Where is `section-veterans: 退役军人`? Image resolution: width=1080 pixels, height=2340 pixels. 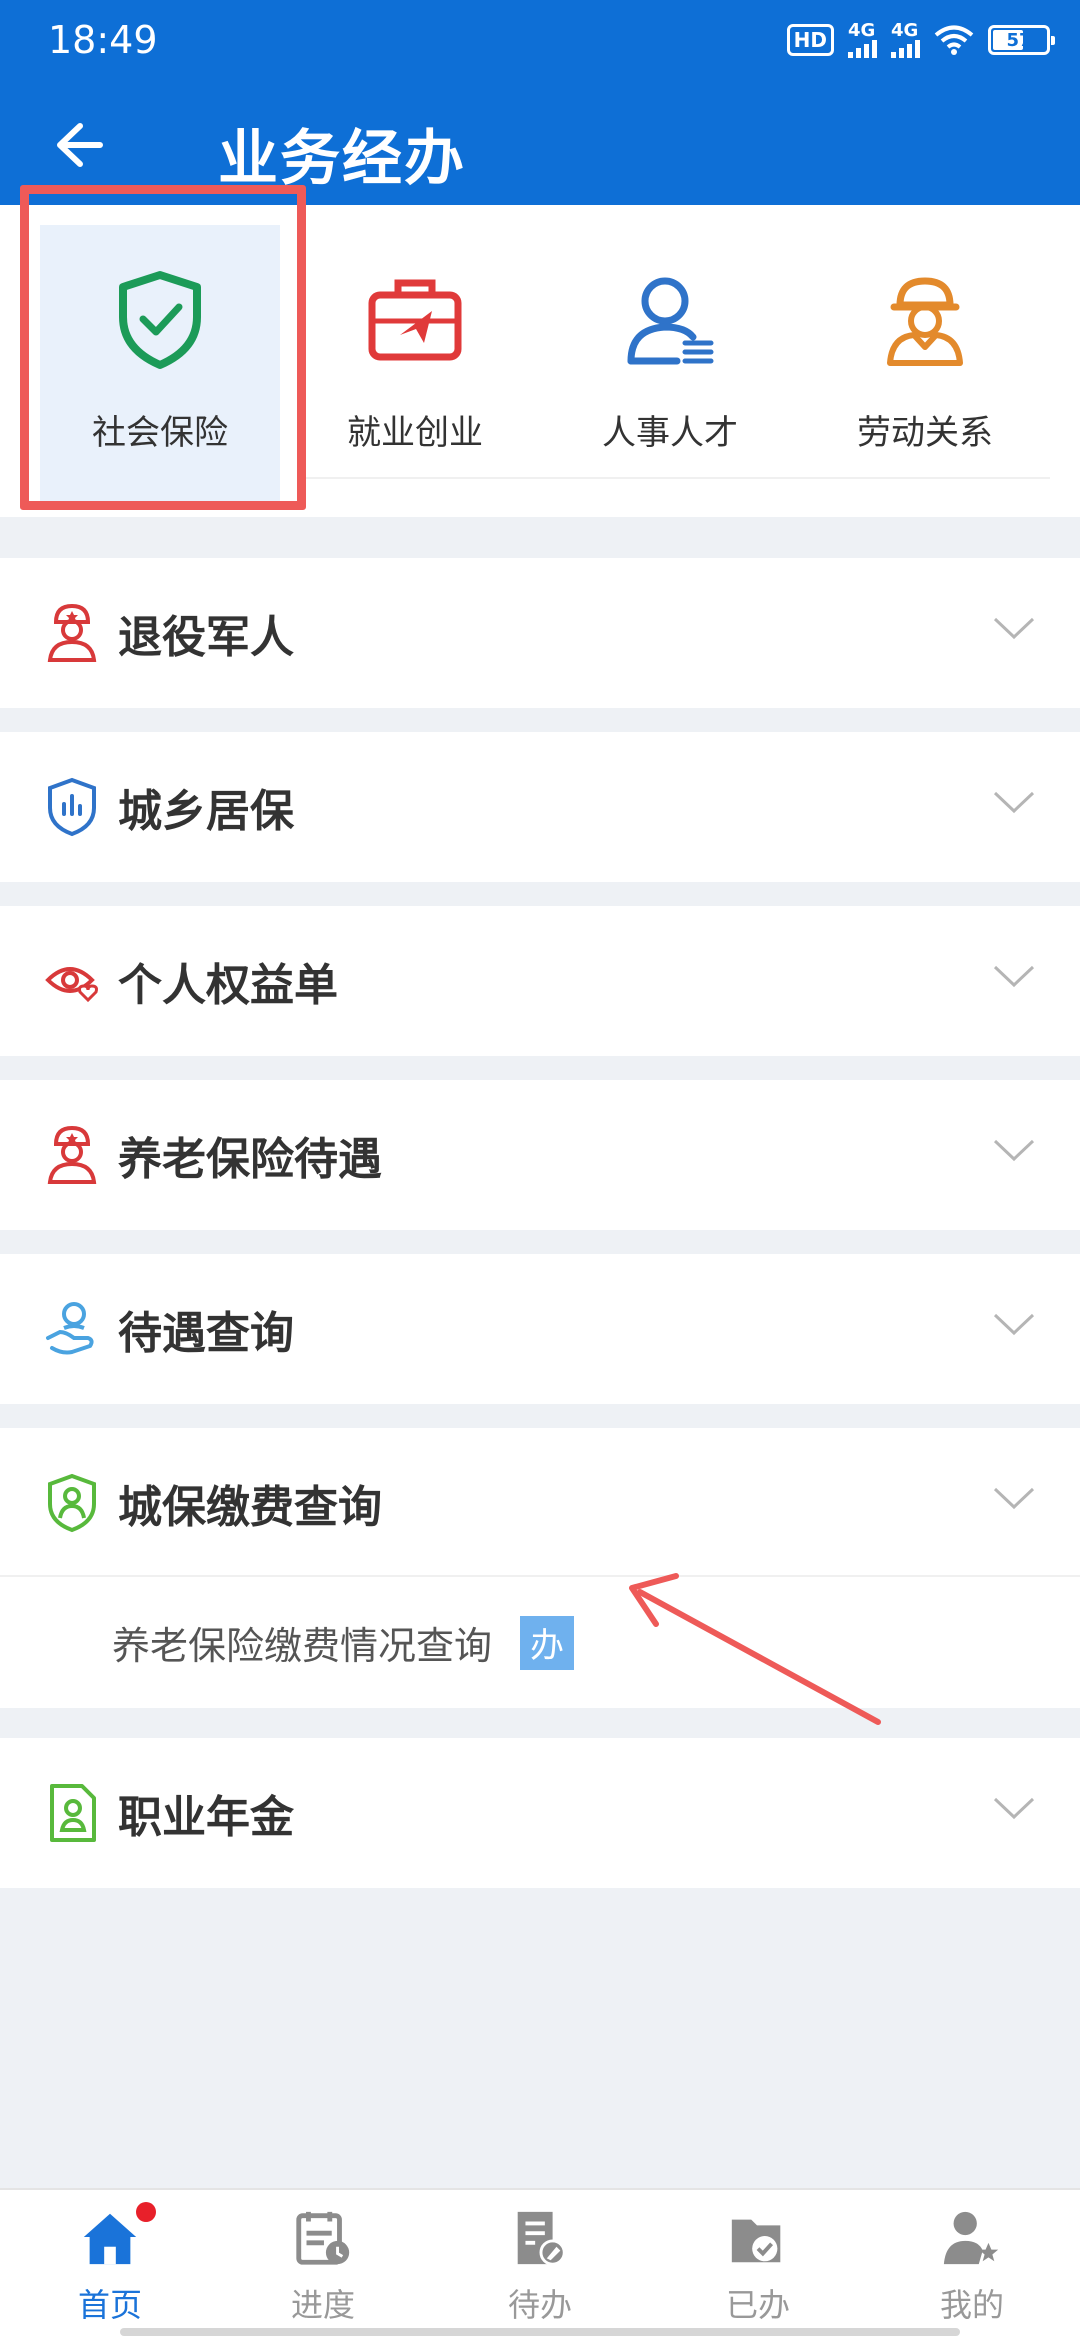
section-veterans: 退役军人 is located at coordinates (540, 633).